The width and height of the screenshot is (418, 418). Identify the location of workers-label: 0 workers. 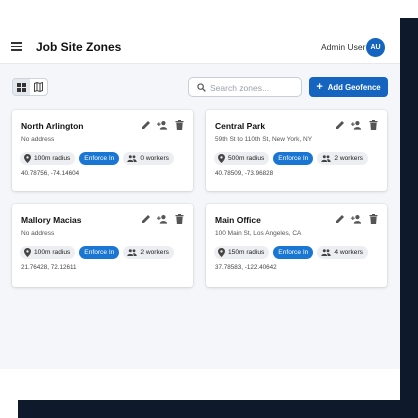
(154, 158).